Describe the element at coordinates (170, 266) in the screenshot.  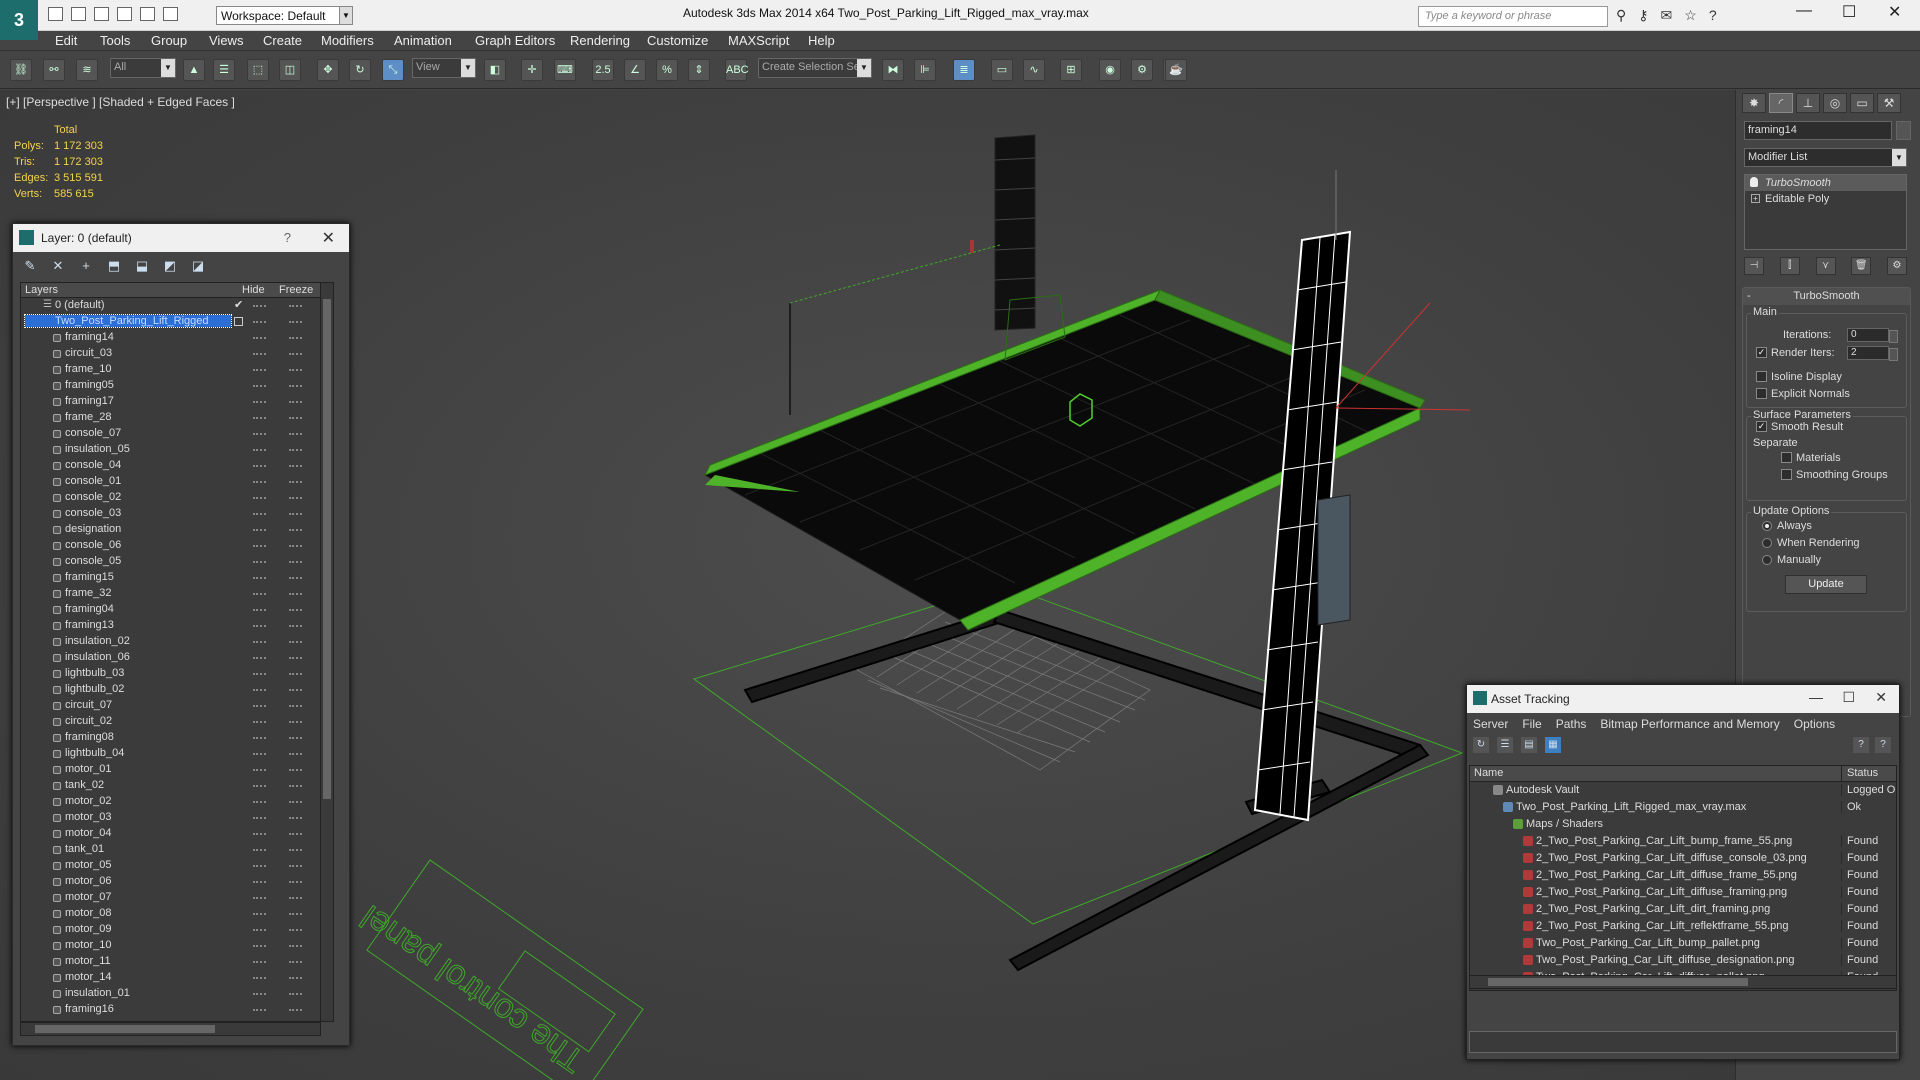
I see `hide-all-layers-icon: ◩` at that location.